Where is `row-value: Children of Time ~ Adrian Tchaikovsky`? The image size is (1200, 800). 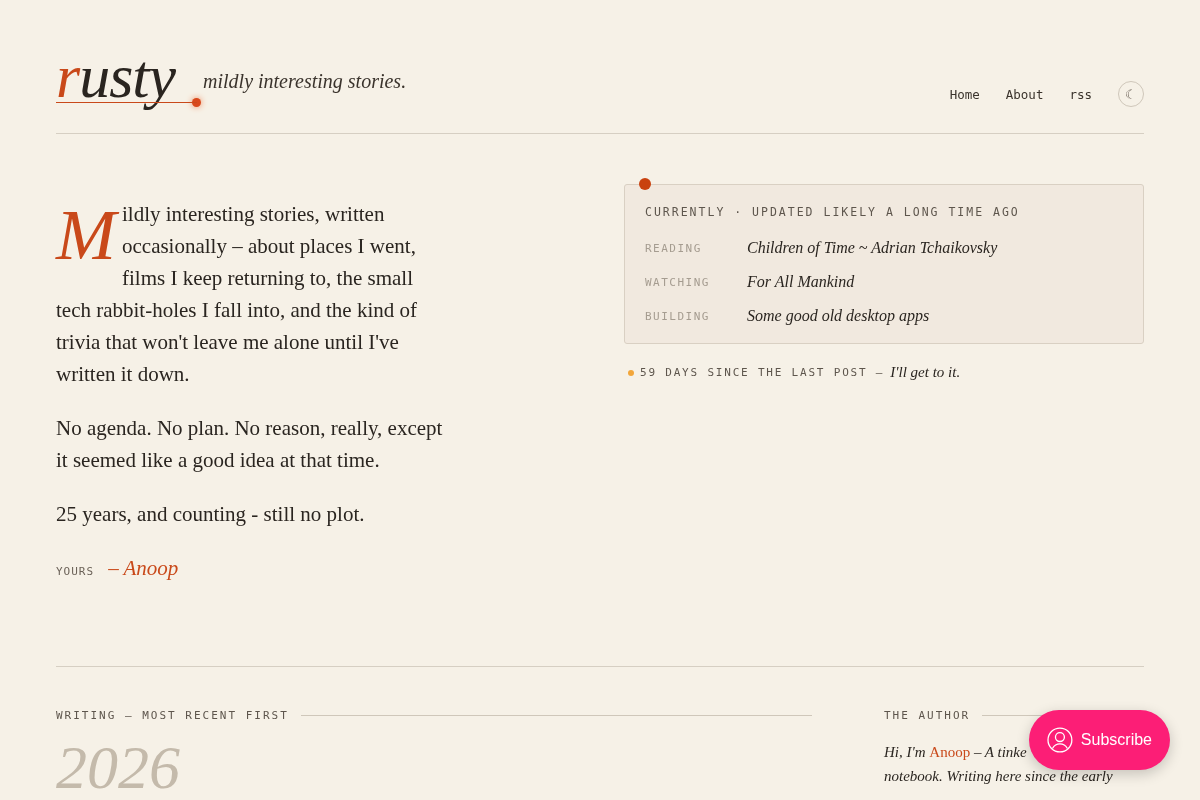 row-value: Children of Time ~ Adrian Tchaikovsky is located at coordinates (872, 248).